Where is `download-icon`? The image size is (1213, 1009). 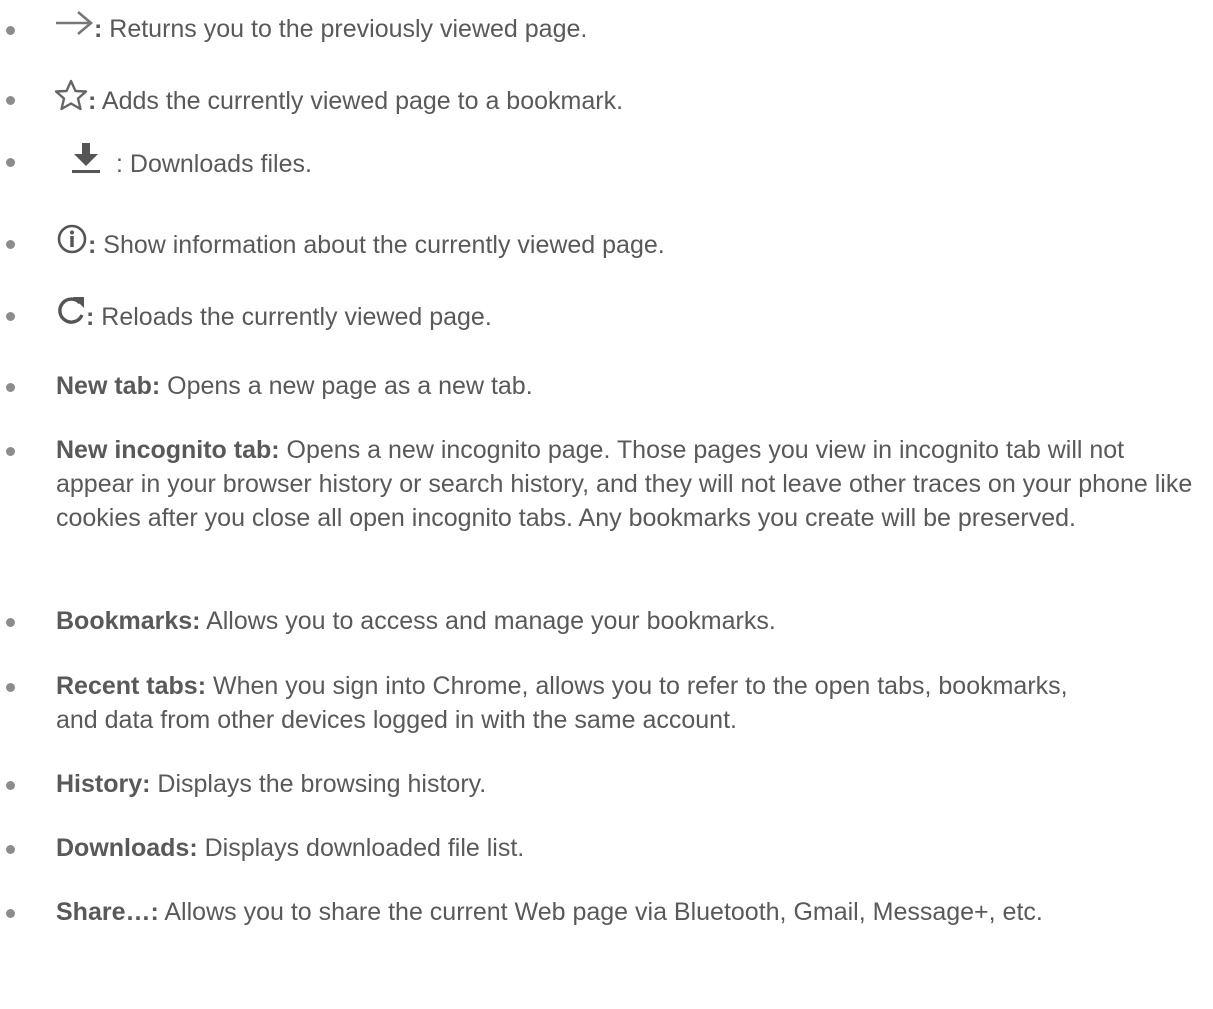
download-icon is located at coordinates (86, 162).